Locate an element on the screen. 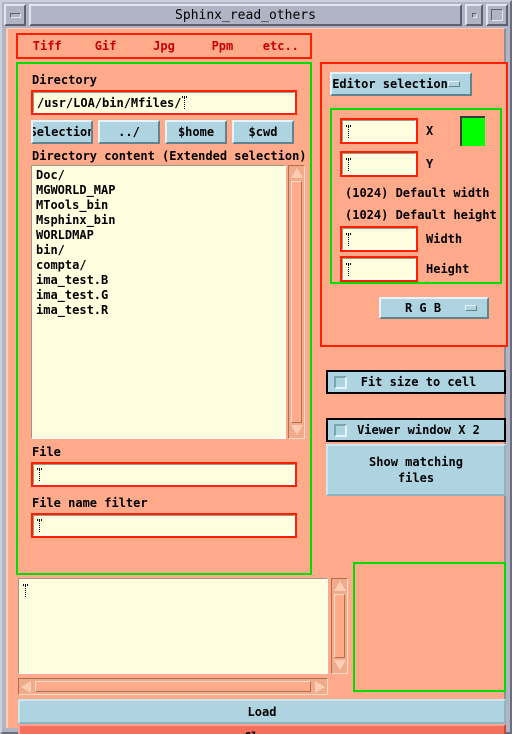 The width and height of the screenshot is (512, 734). scroll-left-icon is located at coordinates (26, 686).